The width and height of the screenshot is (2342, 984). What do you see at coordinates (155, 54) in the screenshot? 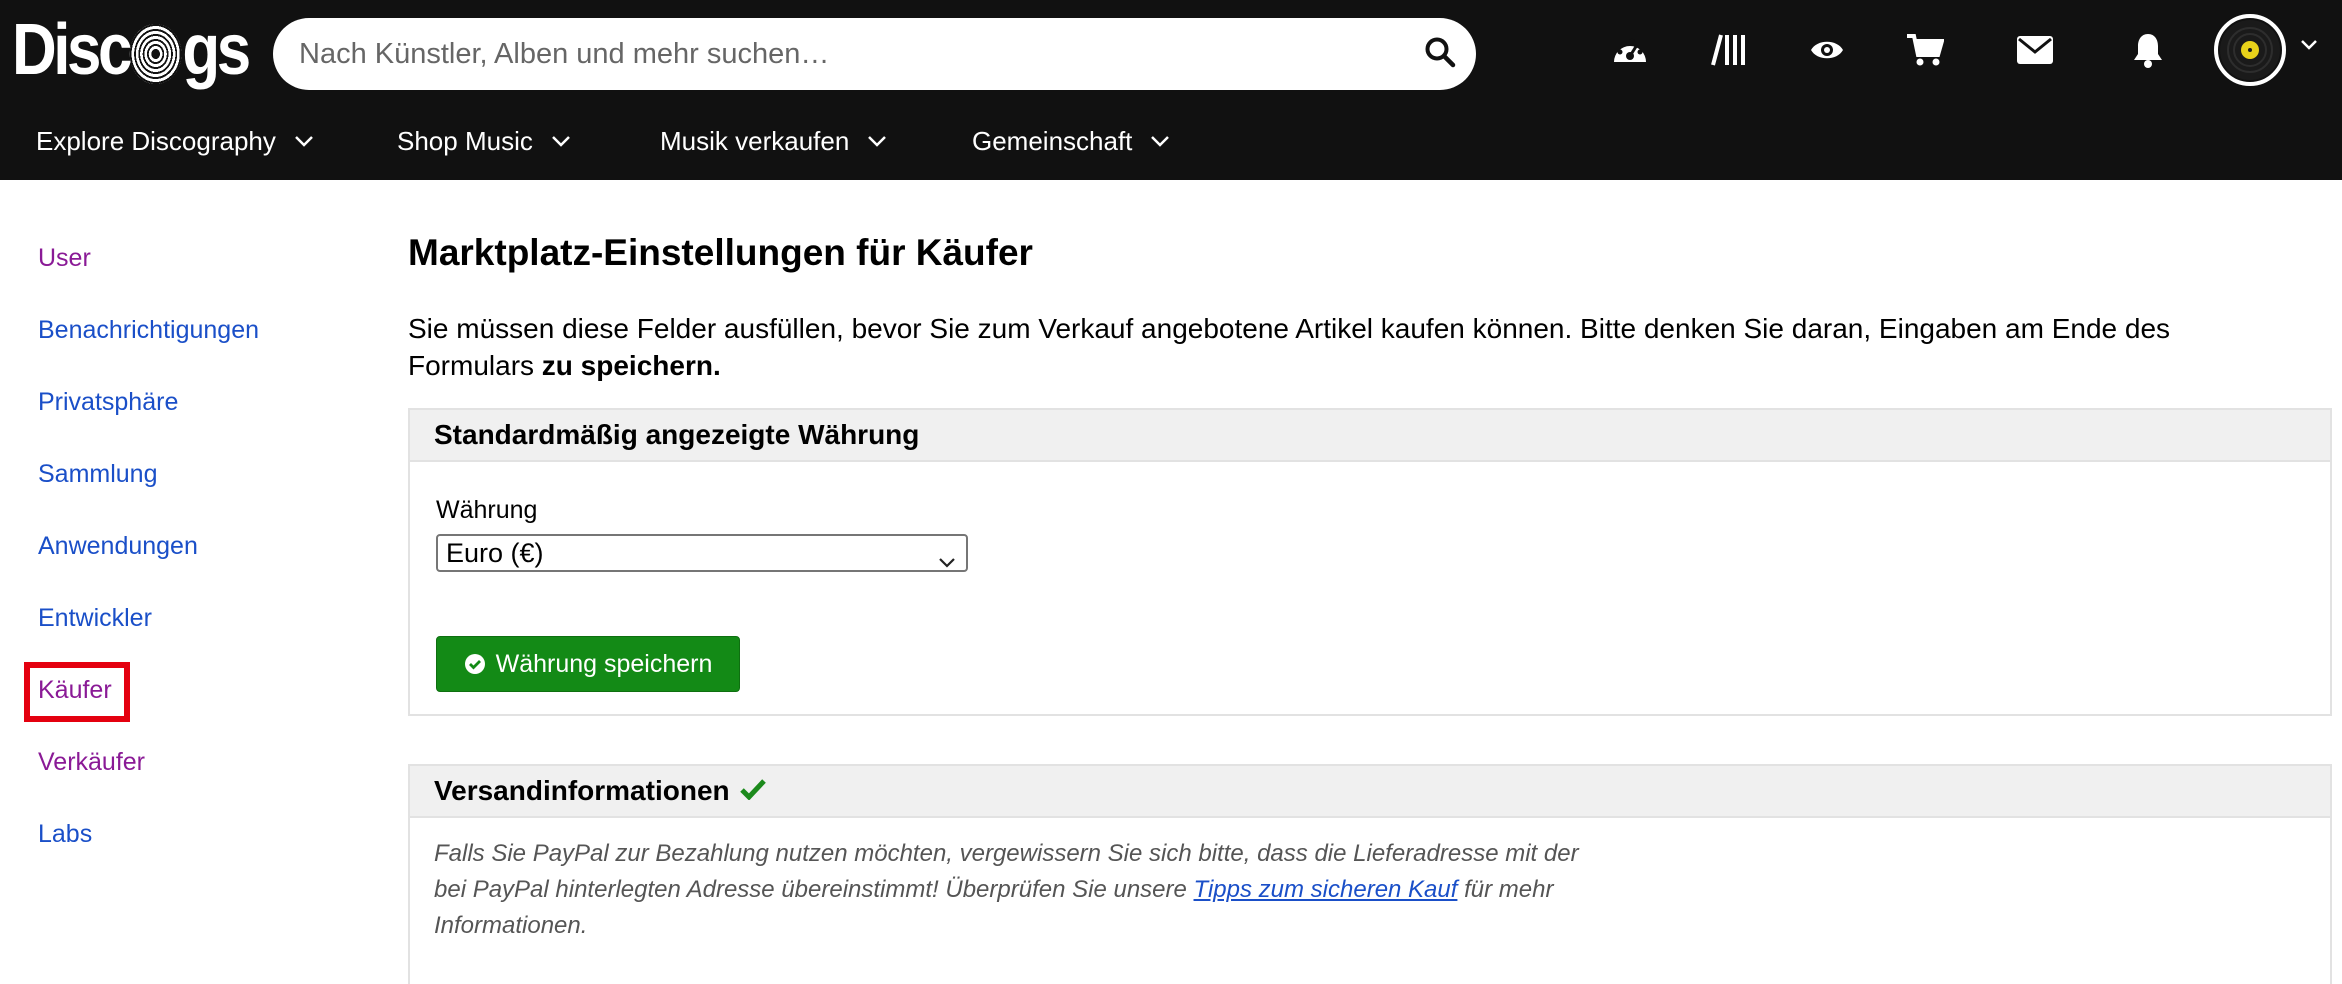
I see `record-icon` at bounding box center [155, 54].